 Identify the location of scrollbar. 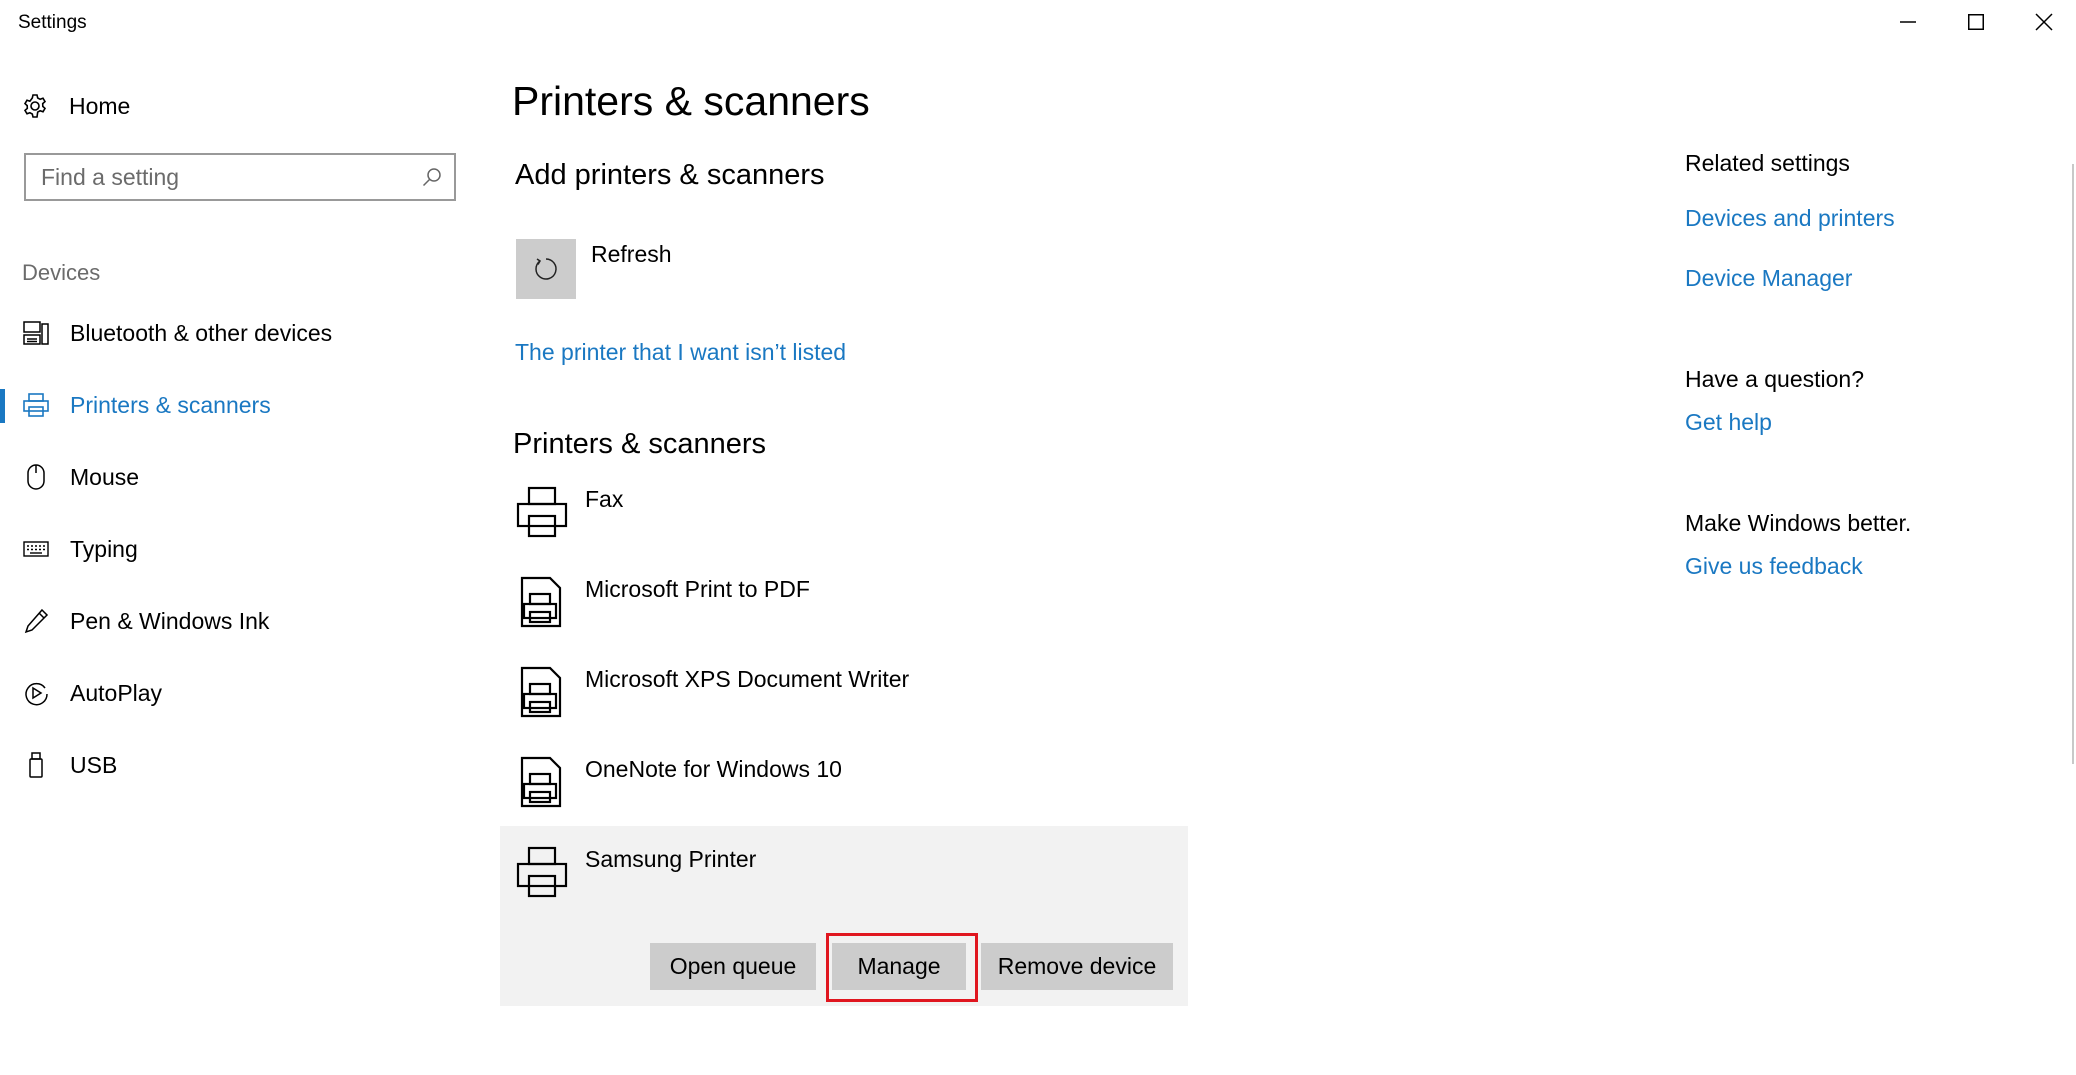
(2073, 464).